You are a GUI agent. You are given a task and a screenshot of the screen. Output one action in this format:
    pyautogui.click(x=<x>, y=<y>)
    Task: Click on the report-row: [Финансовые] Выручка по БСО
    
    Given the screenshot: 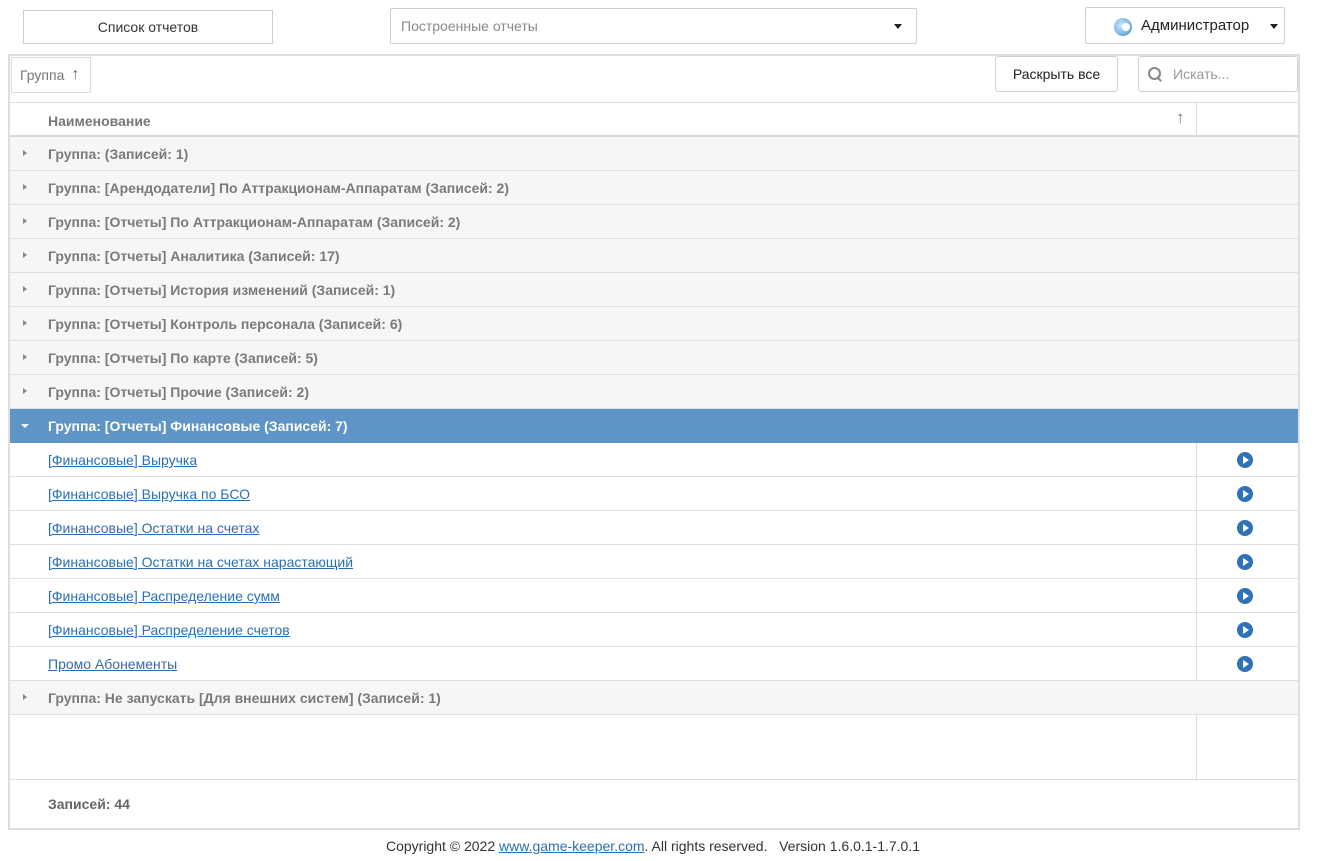 What is the action you would take?
    pyautogui.click(x=654, y=494)
    